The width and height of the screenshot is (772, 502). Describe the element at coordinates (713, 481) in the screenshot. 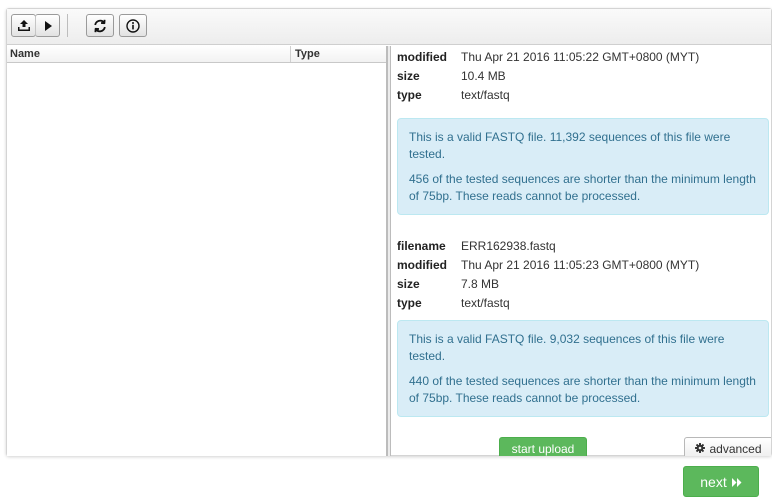

I see `next-label: next` at that location.